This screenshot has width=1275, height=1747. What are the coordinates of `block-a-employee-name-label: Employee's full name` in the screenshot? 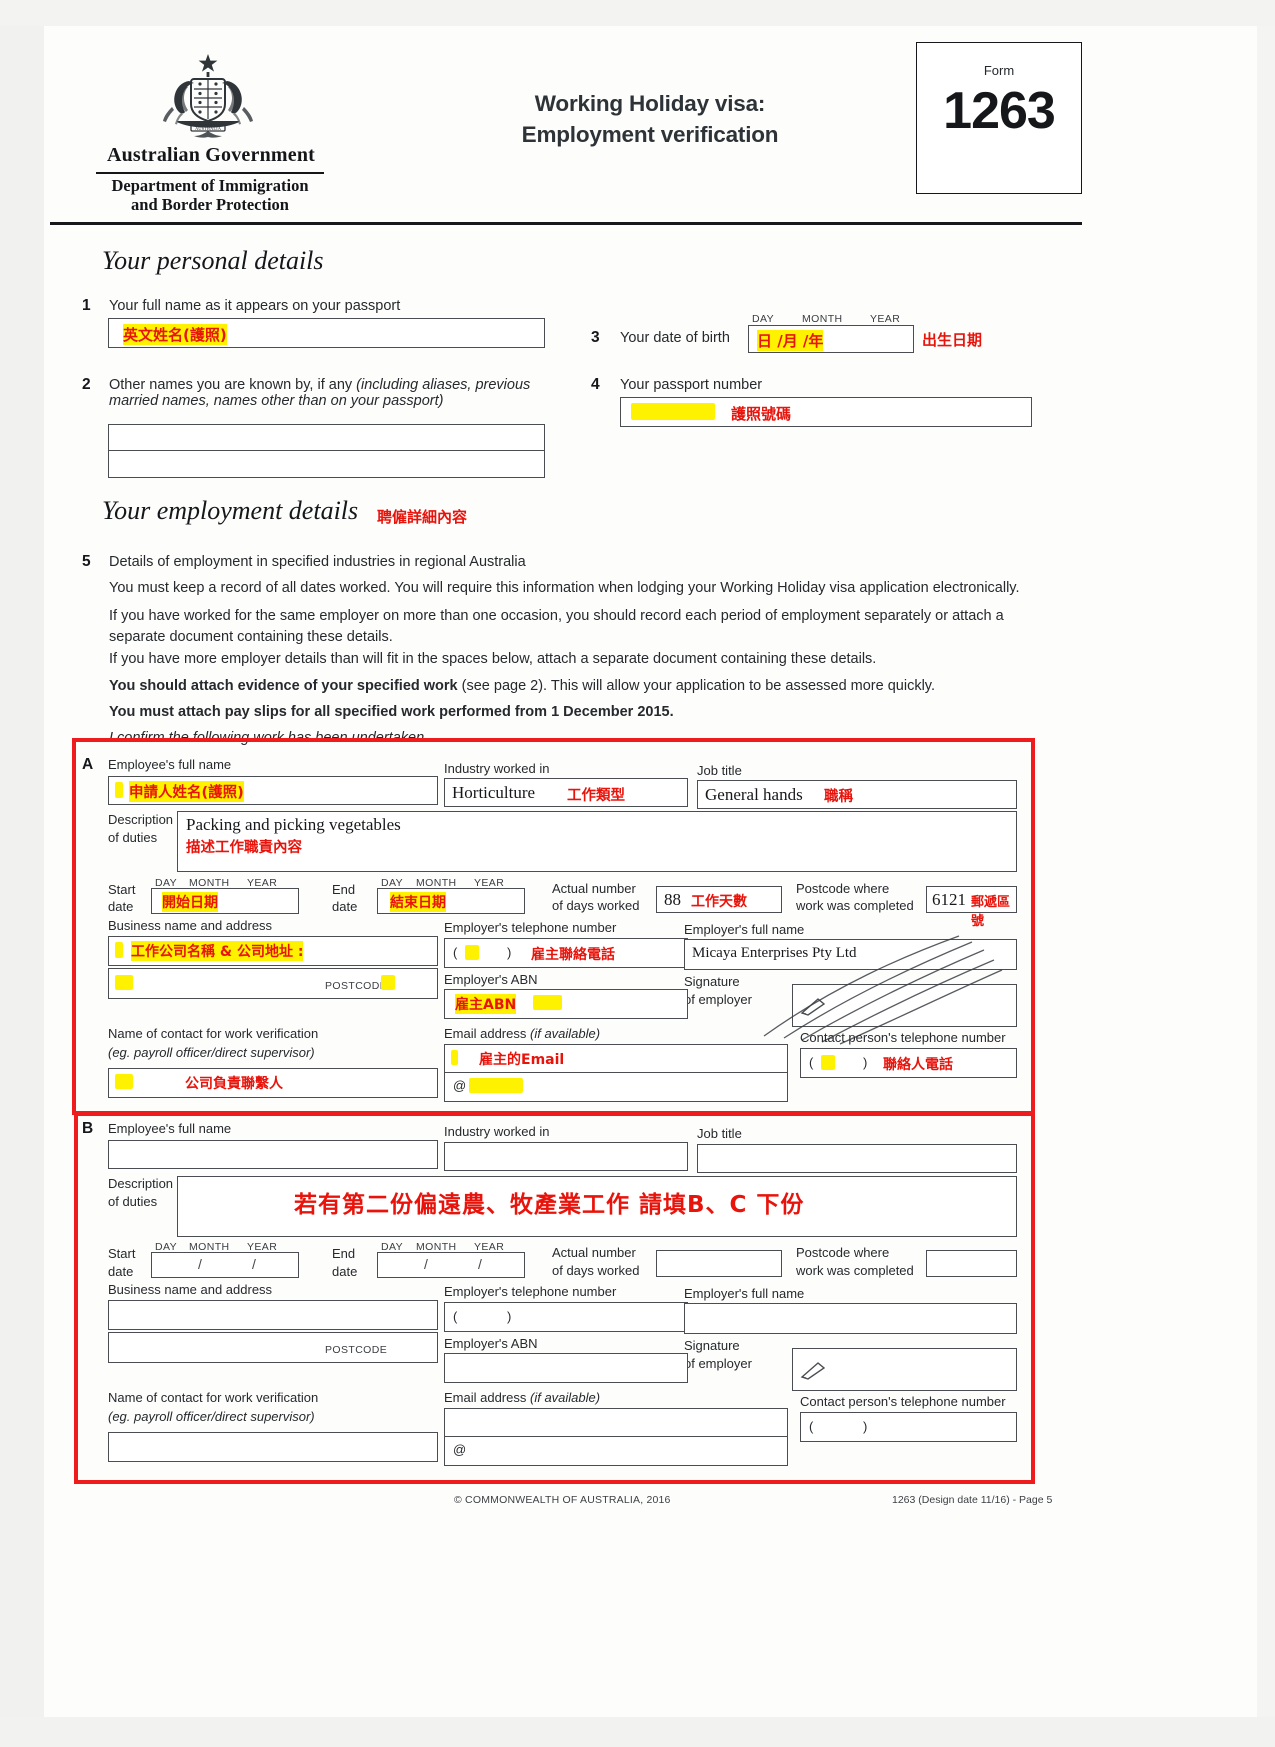 It's located at (170, 764).